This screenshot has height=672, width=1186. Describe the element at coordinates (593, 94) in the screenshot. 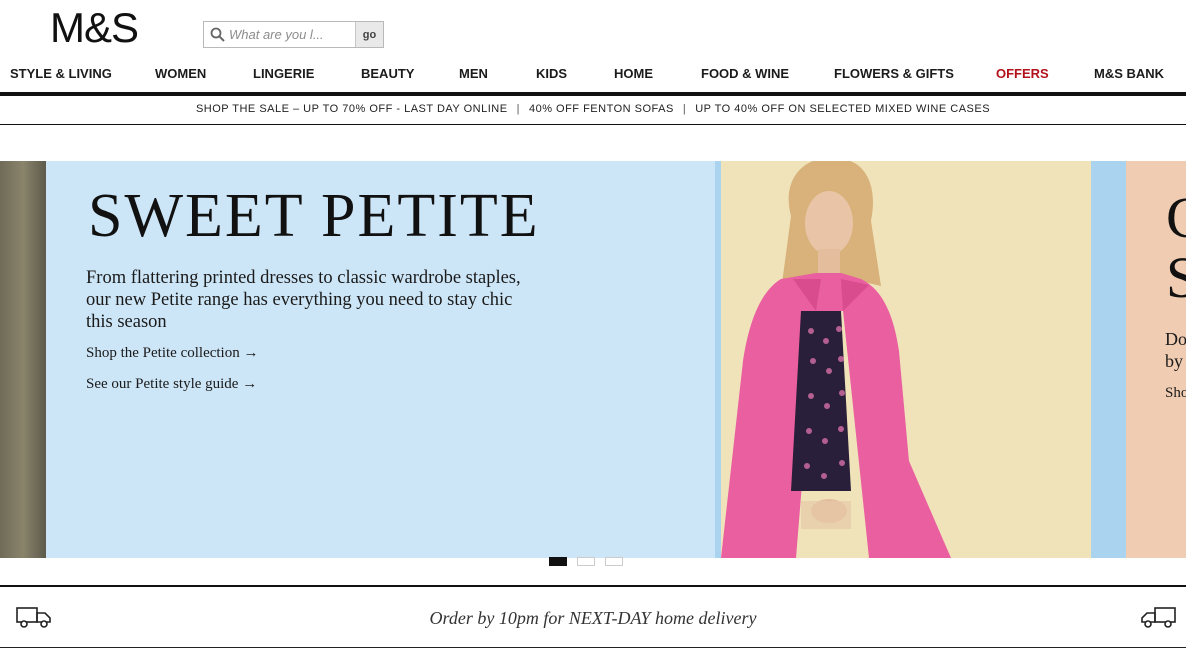

I see `nav-divider` at that location.